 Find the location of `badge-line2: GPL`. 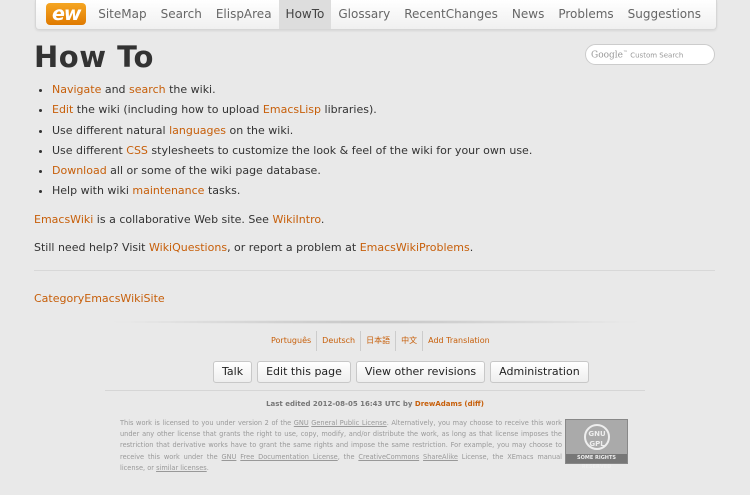

badge-line2: GPL is located at coordinates (597, 444).